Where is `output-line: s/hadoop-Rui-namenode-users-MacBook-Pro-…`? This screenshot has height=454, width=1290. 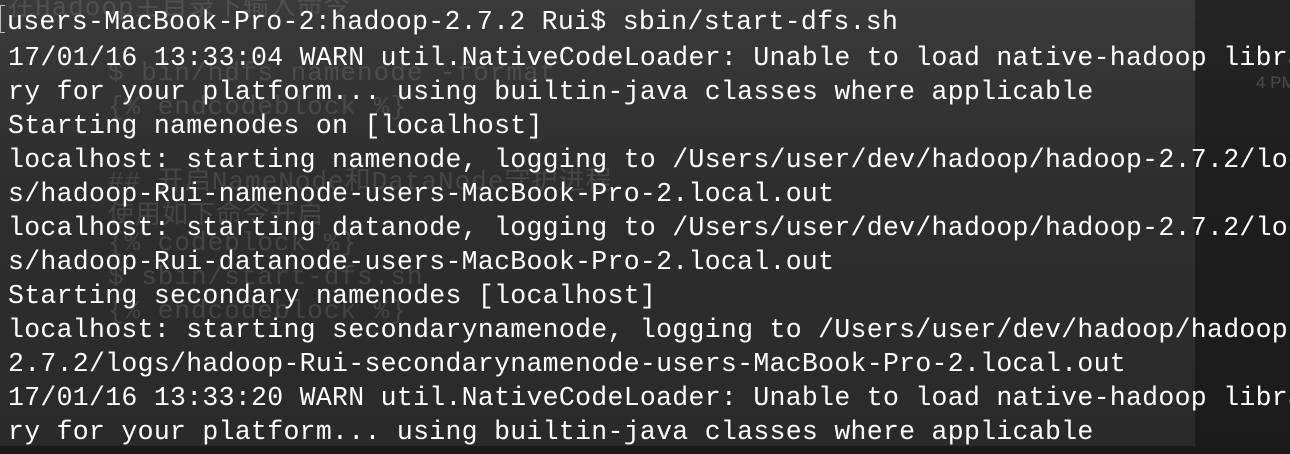
output-line: s/hadoop-Rui-namenode-users-MacBook-Pro-… is located at coordinates (421, 194).